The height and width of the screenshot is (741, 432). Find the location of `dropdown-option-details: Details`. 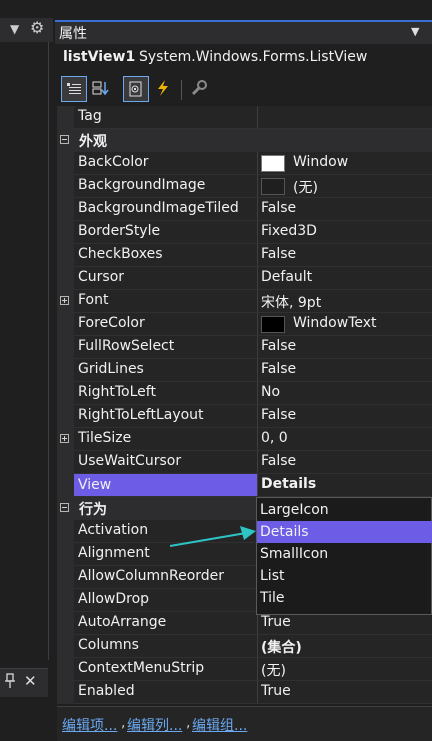

dropdown-option-details: Details is located at coordinates (344, 532).